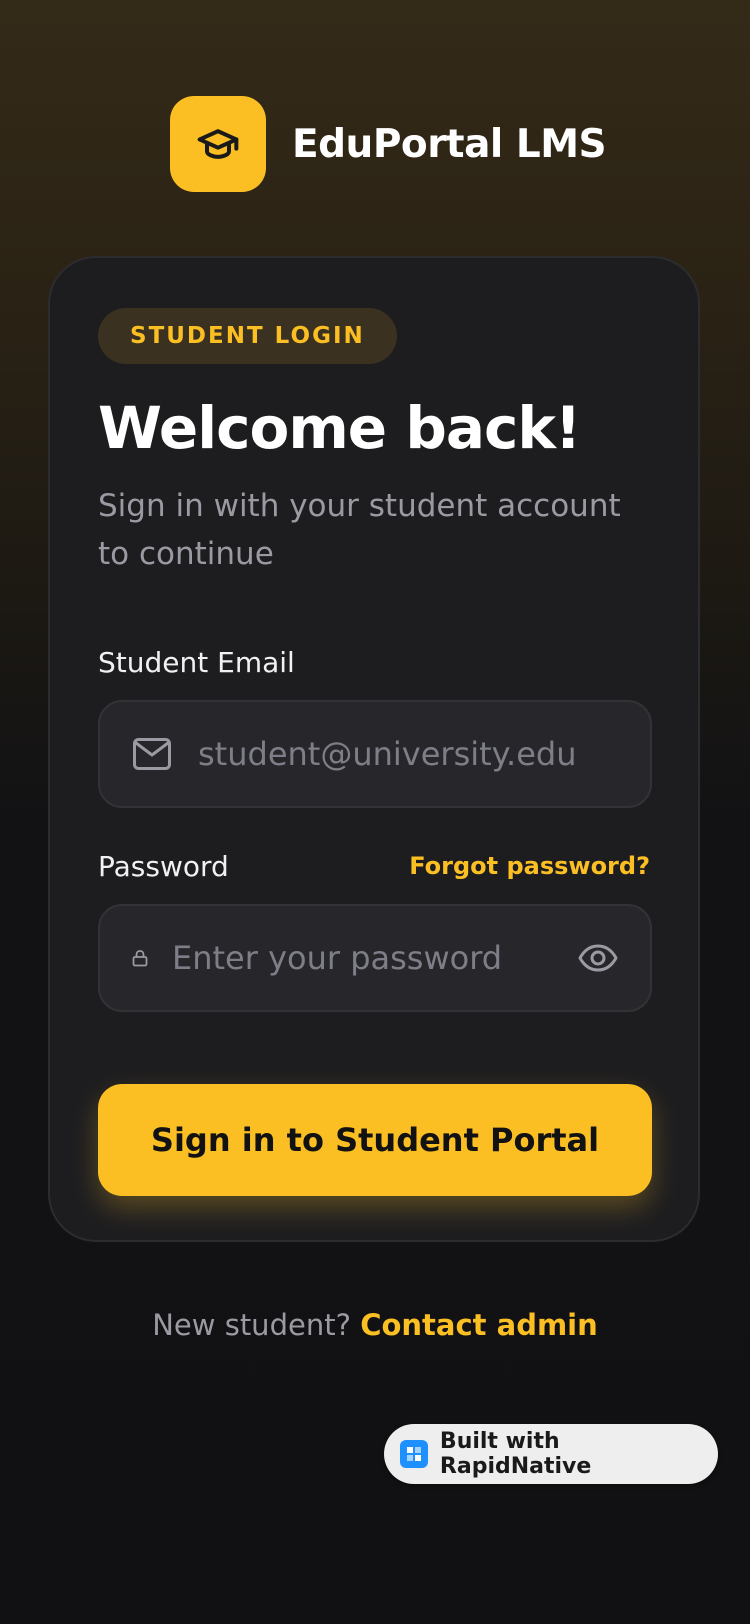 The height and width of the screenshot is (1624, 750). Describe the element at coordinates (449, 144) in the screenshot. I see `app-name: EduPortal LMS` at that location.